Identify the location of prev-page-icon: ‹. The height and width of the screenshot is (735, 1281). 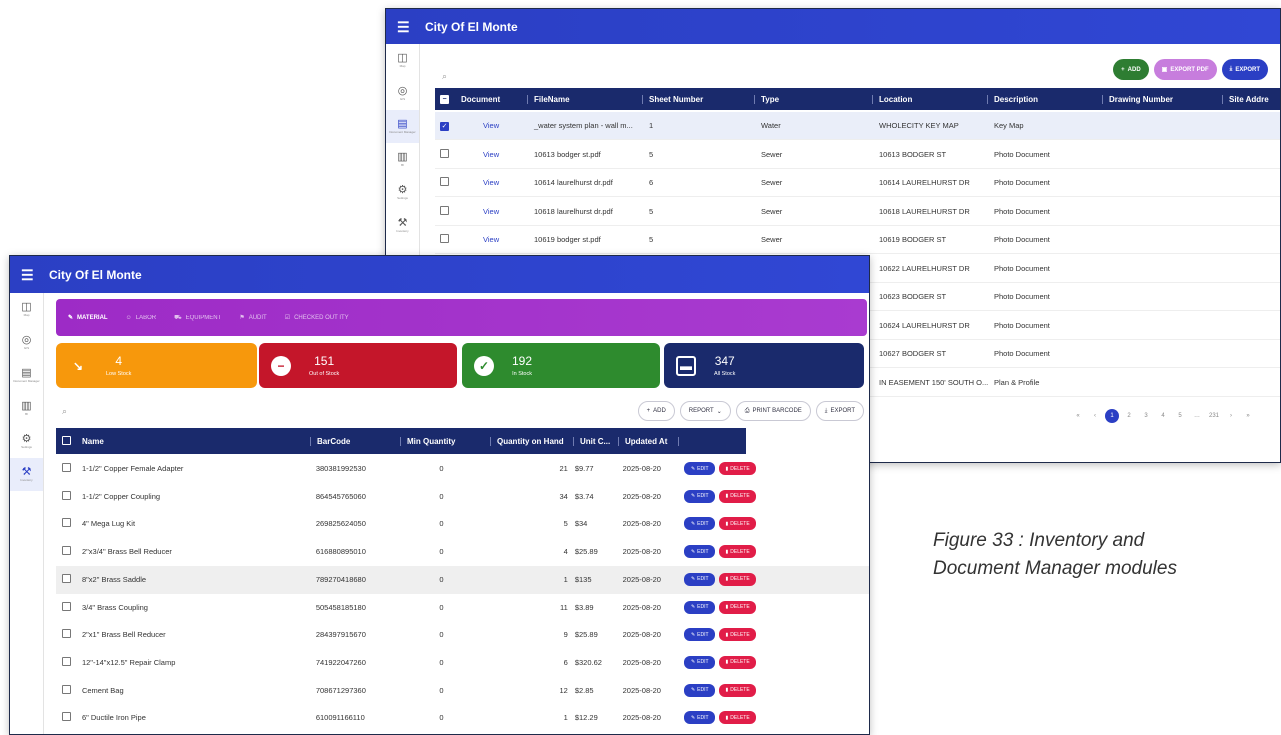
(1095, 416).